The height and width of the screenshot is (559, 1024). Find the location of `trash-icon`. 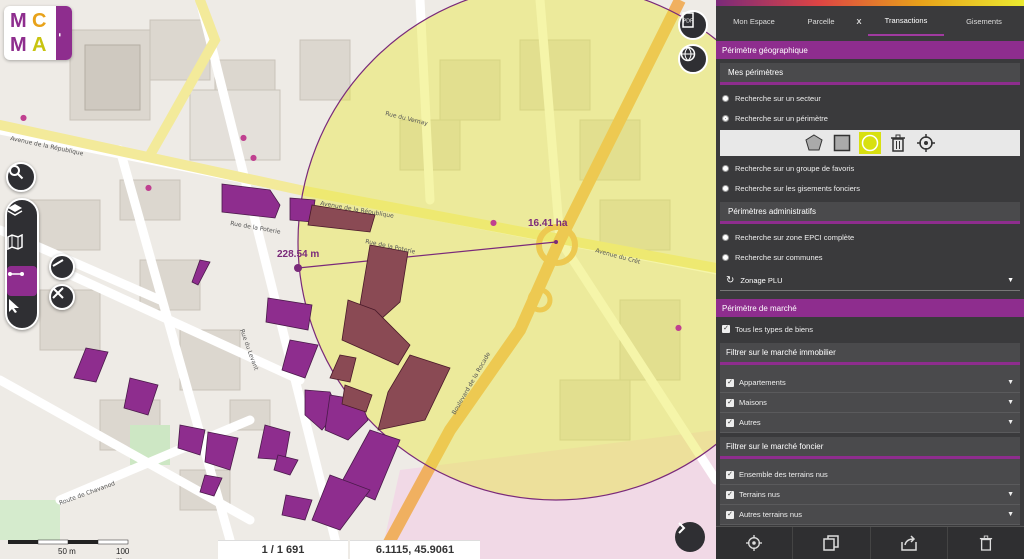

trash-icon is located at coordinates (898, 143).